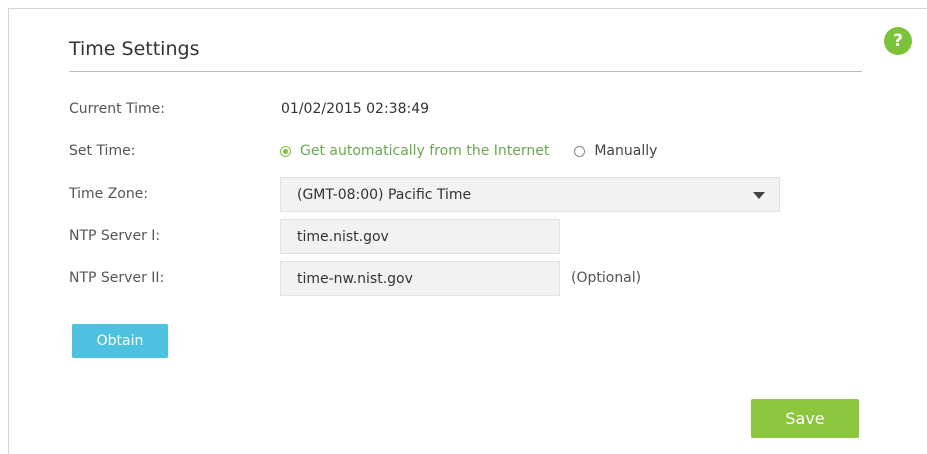  What do you see at coordinates (117, 278) in the screenshot?
I see `ntp-server-2-label: NTP Server II:` at bounding box center [117, 278].